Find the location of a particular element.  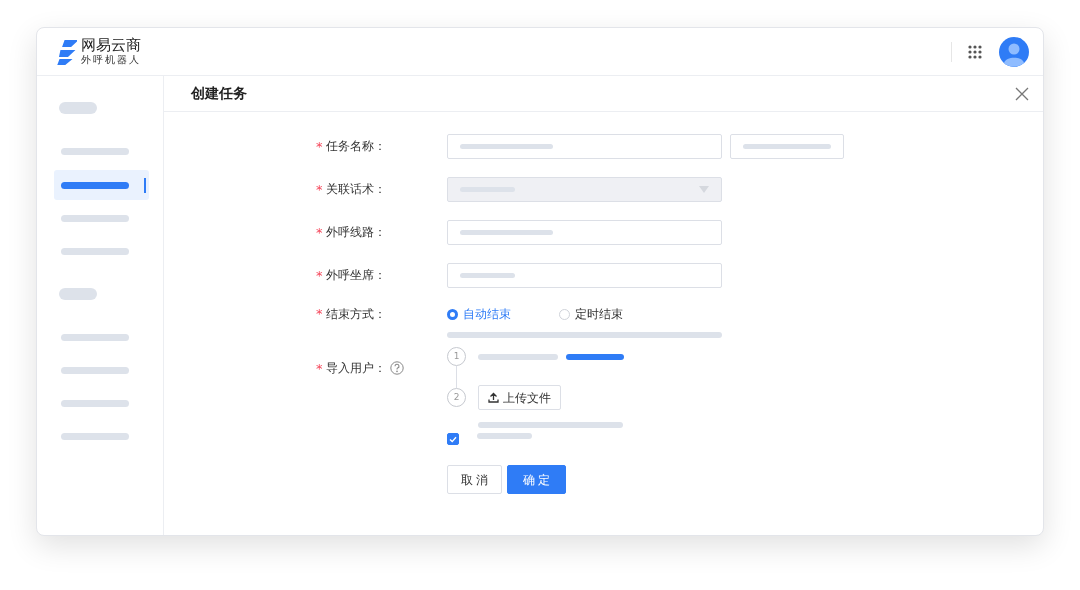

dialog-title: 创建任务 is located at coordinates (219, 93).